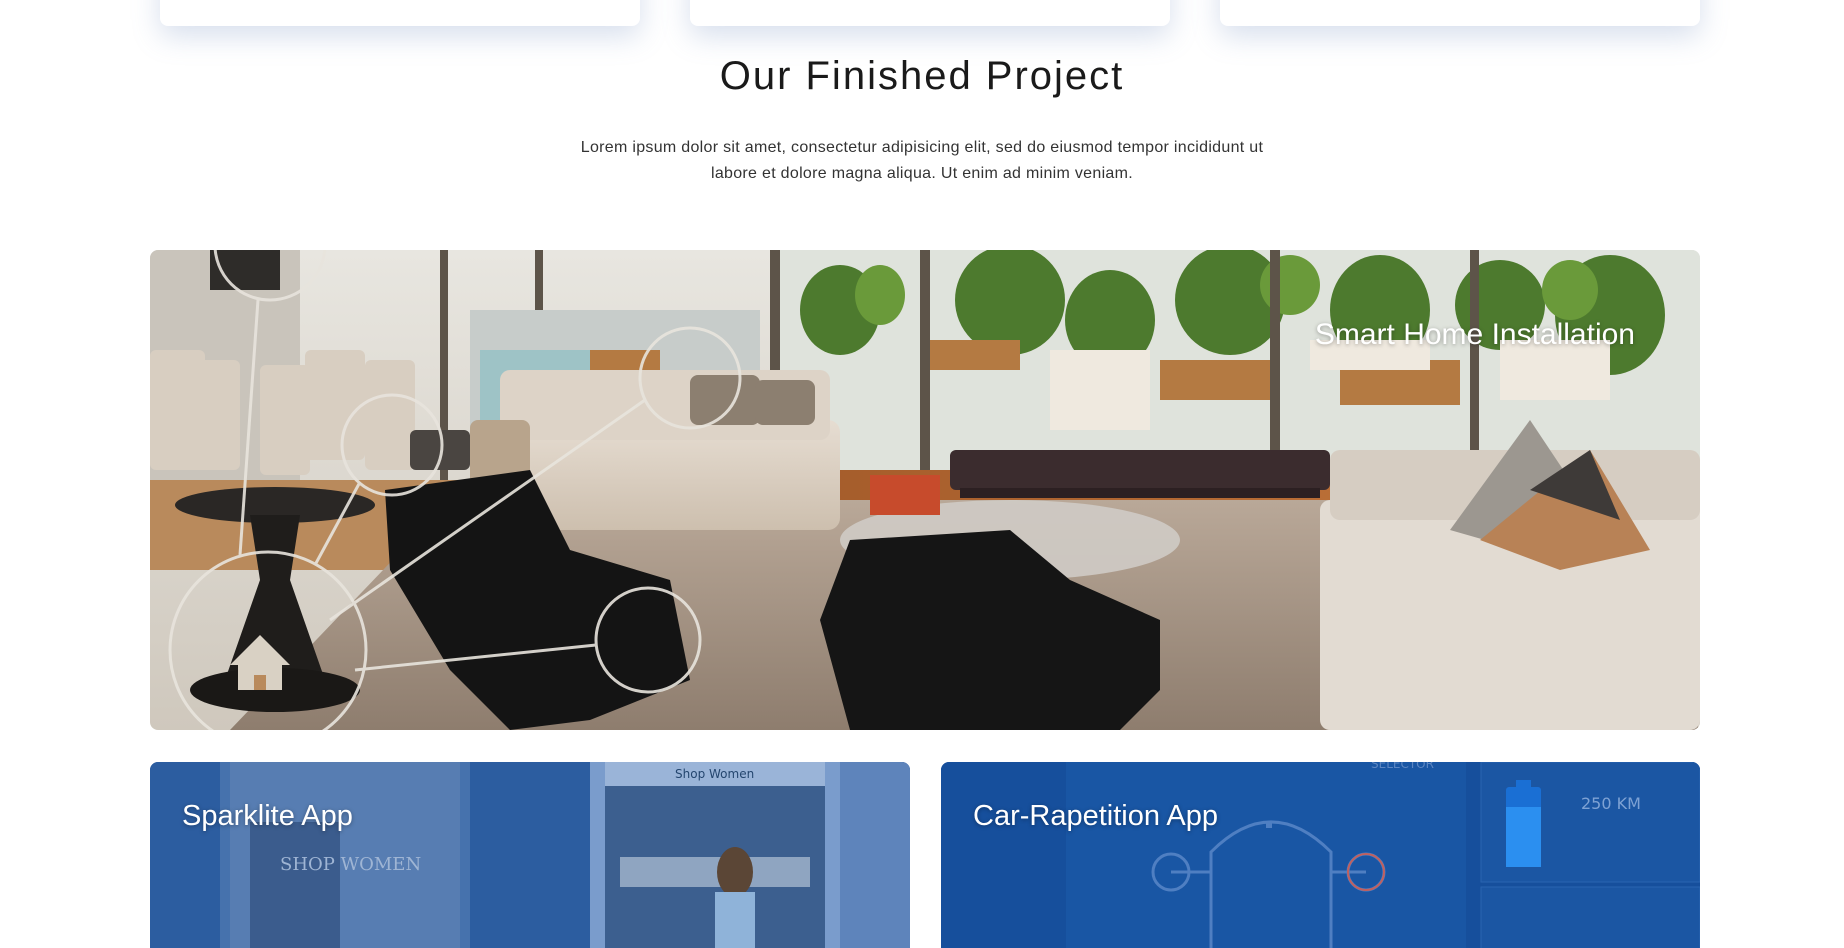  What do you see at coordinates (1474, 334) in the screenshot?
I see `project-title-smart-home: Smart Home Installation` at bounding box center [1474, 334].